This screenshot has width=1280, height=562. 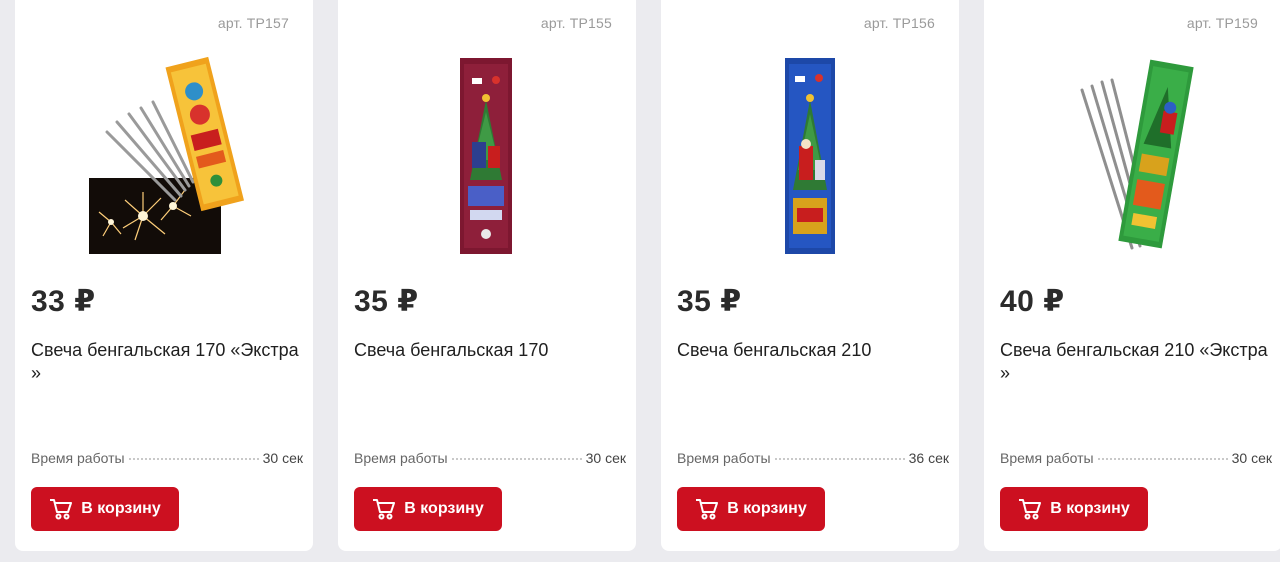 What do you see at coordinates (489, 350) in the screenshot?
I see `product-title: Свеча бенгальская 170` at bounding box center [489, 350].